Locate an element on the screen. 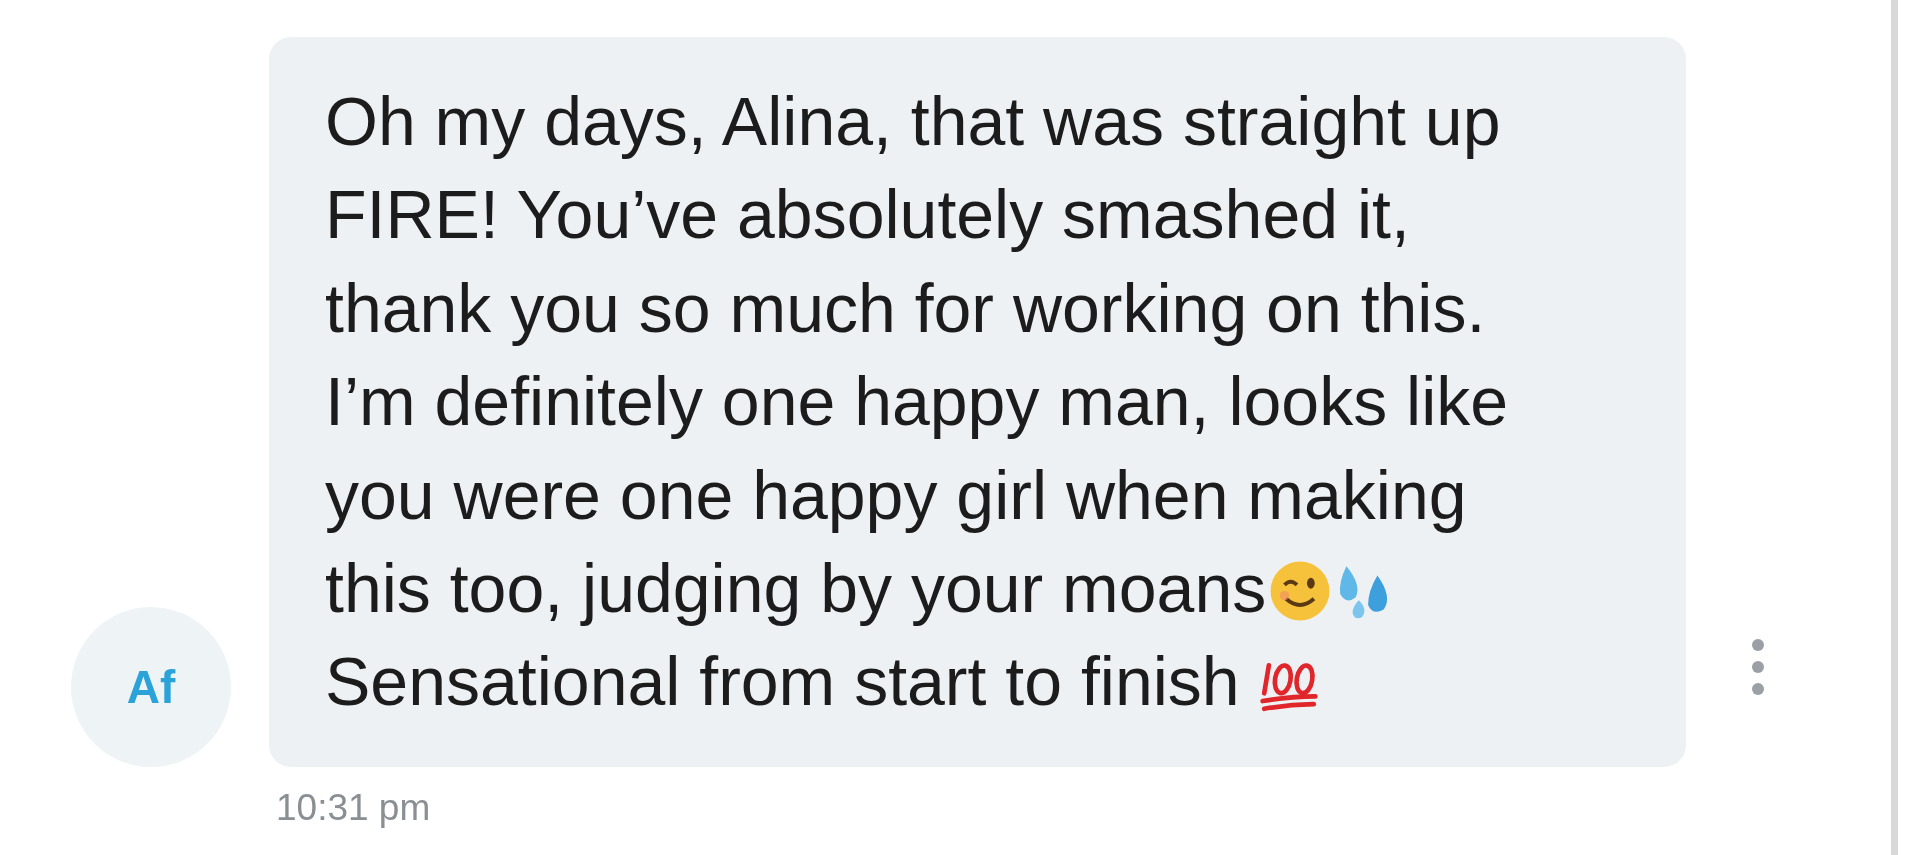  message-text: this too, judging by your moans is located at coordinates (796, 588).